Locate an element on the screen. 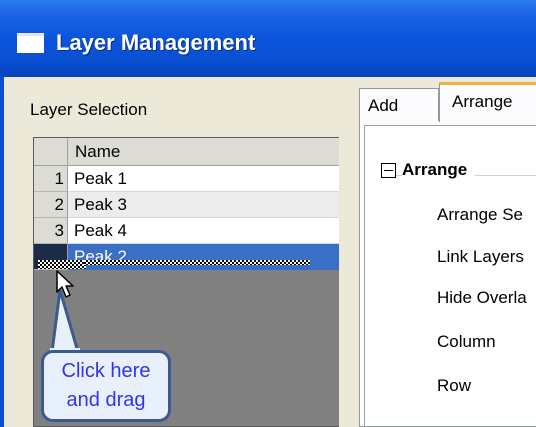 This screenshot has width=536, height=427. property-row: Row is located at coordinates (454, 386).